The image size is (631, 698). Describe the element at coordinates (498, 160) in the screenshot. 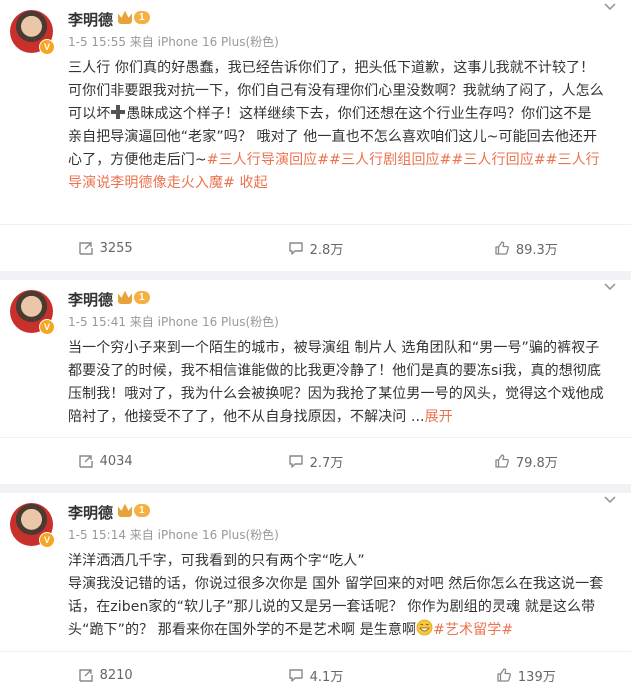

I see `topic-link: #三人行回应#` at that location.